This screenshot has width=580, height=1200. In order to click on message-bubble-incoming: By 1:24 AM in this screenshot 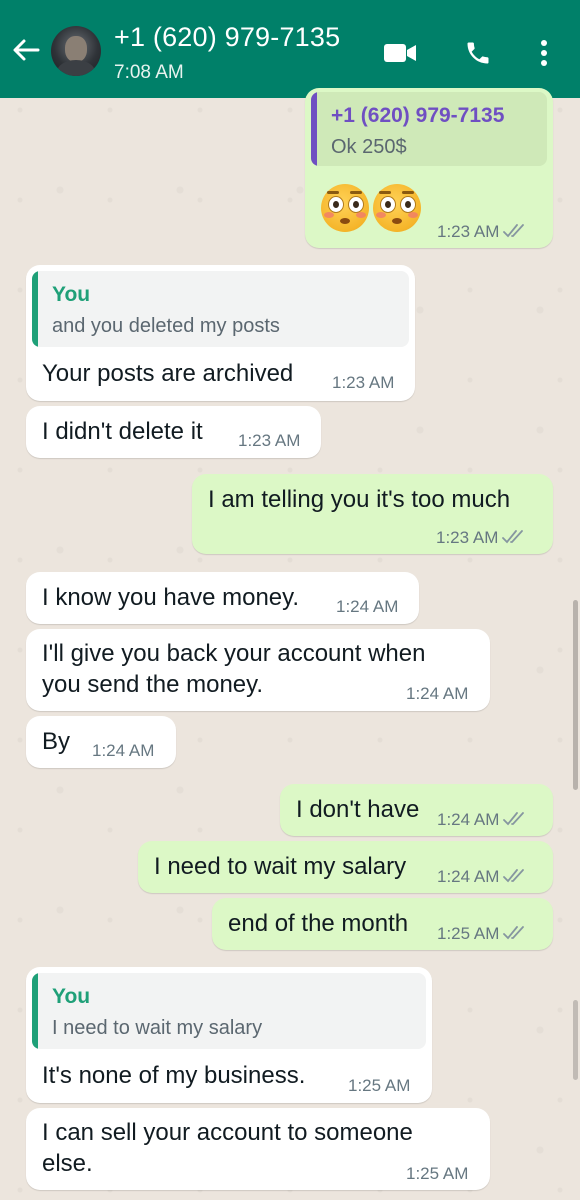, I will do `click(101, 742)`.